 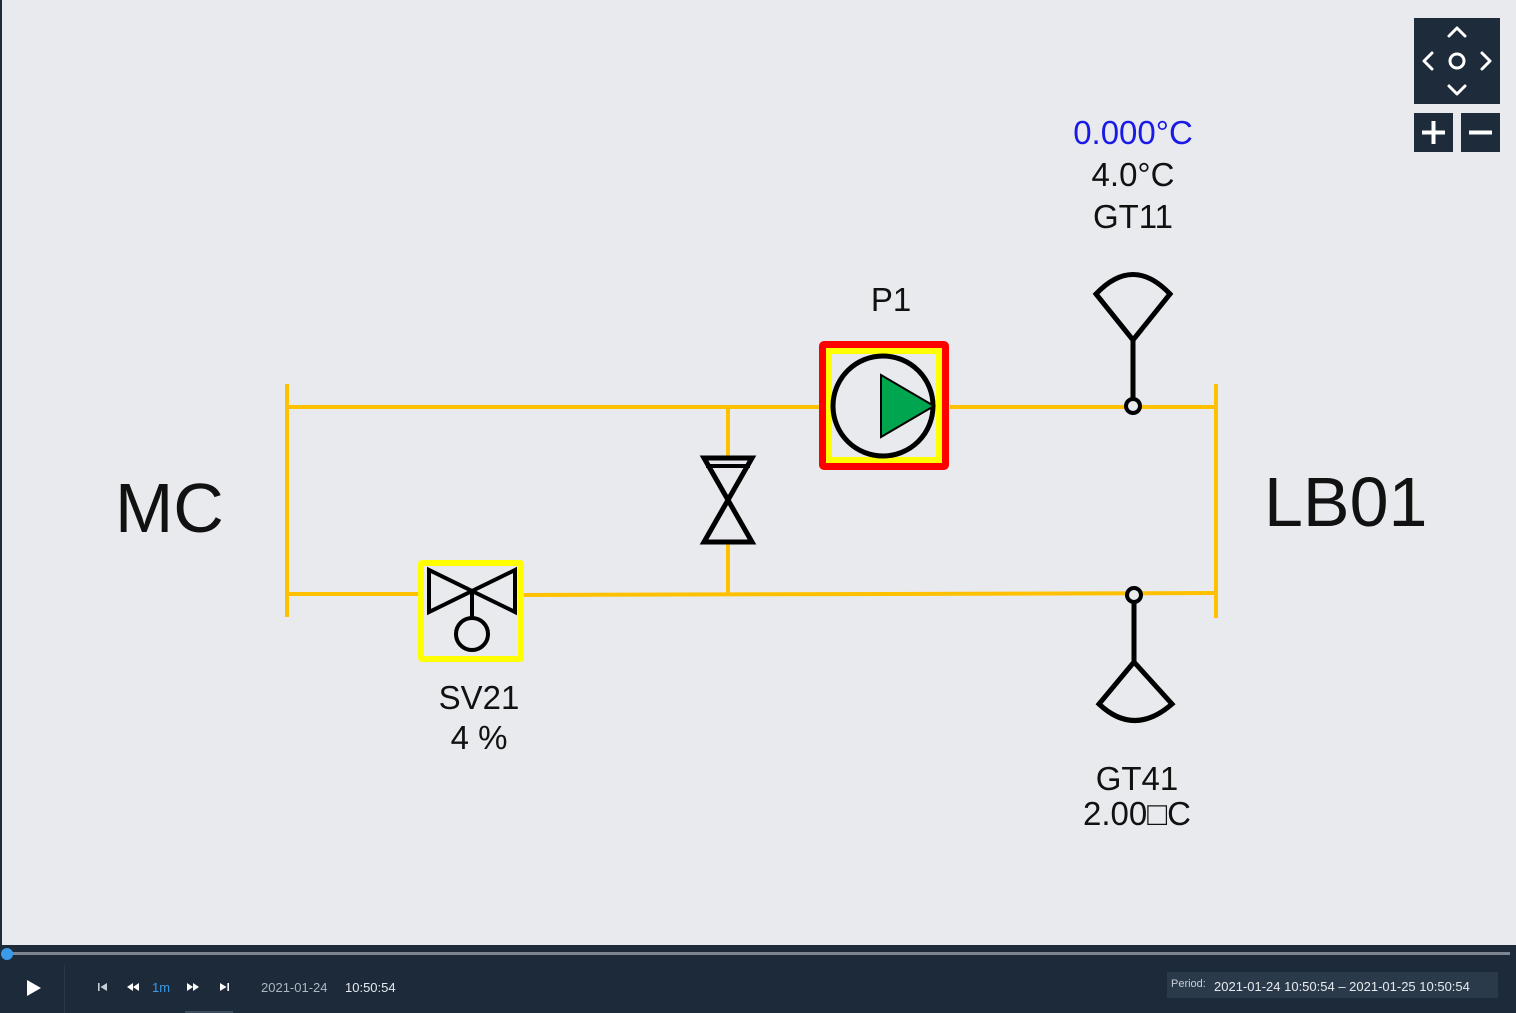 What do you see at coordinates (1188, 984) in the screenshot?
I see `period-label: Period:` at bounding box center [1188, 984].